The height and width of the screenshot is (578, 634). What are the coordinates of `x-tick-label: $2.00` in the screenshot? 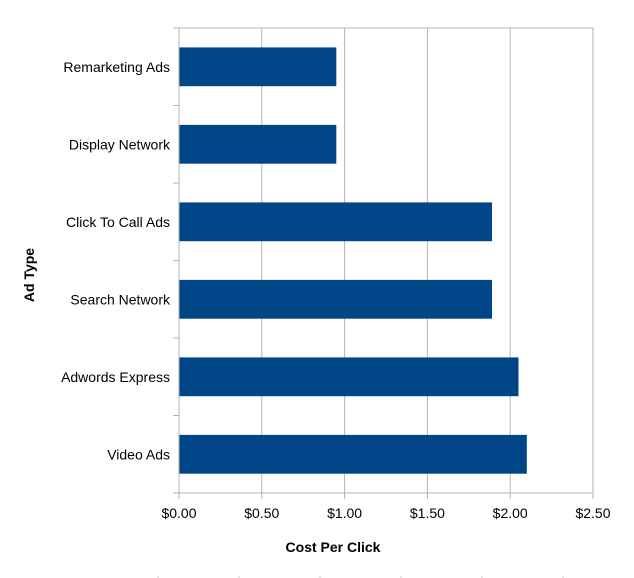 It's located at (510, 513).